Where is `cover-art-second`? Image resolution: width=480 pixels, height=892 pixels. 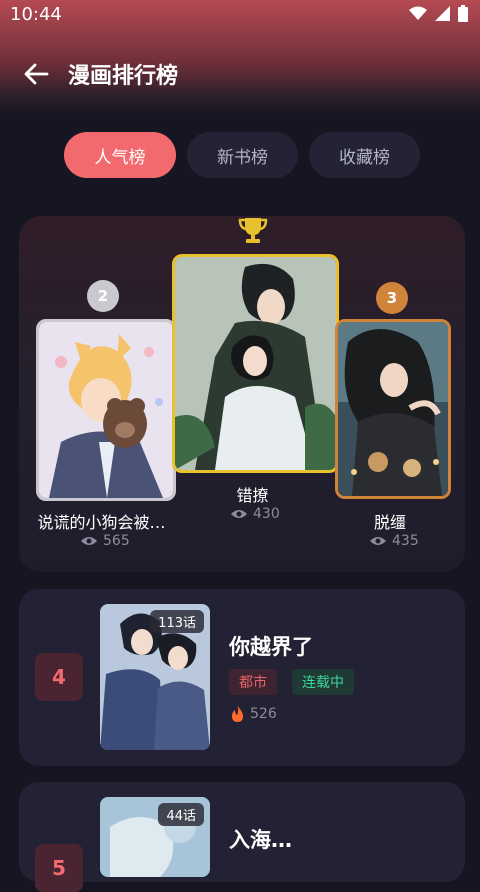 cover-art-second is located at coordinates (106, 410).